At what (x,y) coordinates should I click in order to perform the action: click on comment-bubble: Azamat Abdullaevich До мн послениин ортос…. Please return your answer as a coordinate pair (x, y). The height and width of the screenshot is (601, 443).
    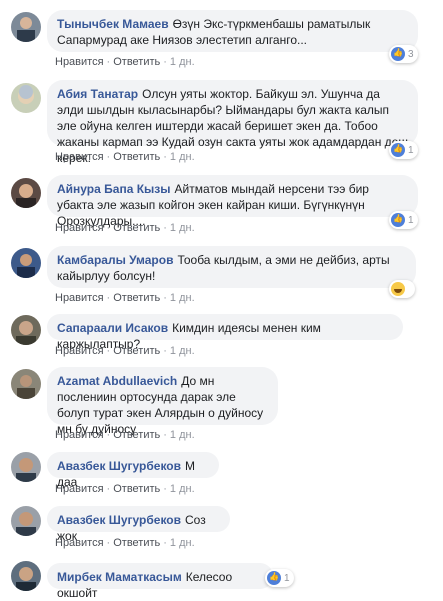
    Looking at the image, I should click on (162, 401).